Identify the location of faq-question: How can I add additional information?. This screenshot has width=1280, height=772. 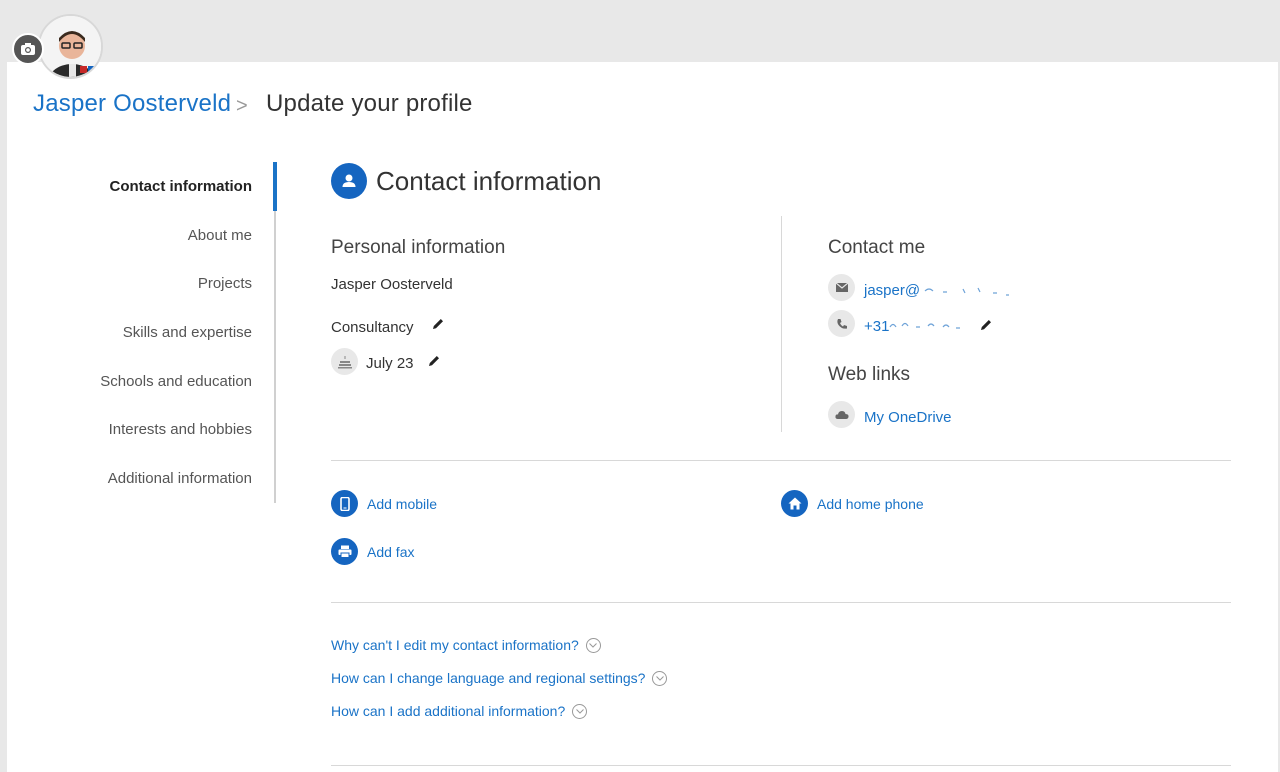
(448, 711).